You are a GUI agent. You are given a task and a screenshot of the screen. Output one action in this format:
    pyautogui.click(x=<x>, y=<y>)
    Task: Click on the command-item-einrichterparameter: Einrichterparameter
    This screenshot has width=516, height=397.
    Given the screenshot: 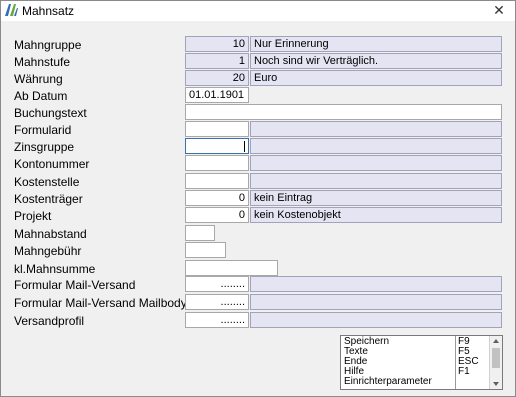 What is the action you would take?
    pyautogui.click(x=415, y=382)
    